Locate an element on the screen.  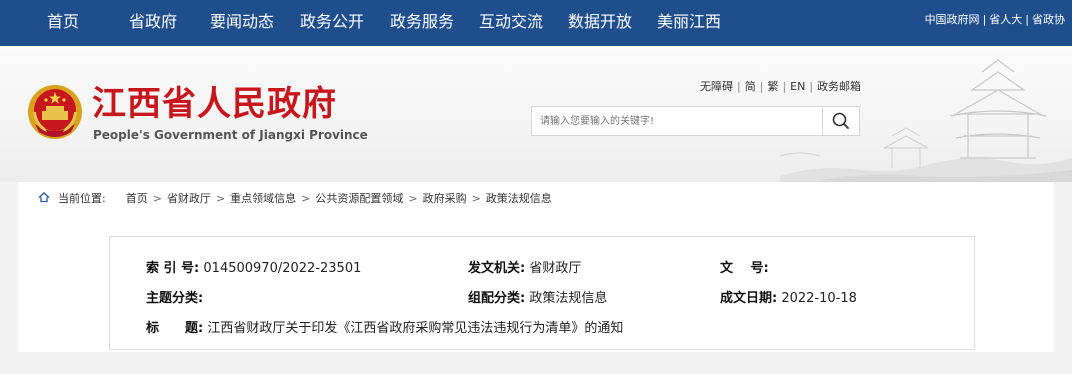
meta-index-number: 索 引 号: 014500970/2022-23501 is located at coordinates (253, 266).